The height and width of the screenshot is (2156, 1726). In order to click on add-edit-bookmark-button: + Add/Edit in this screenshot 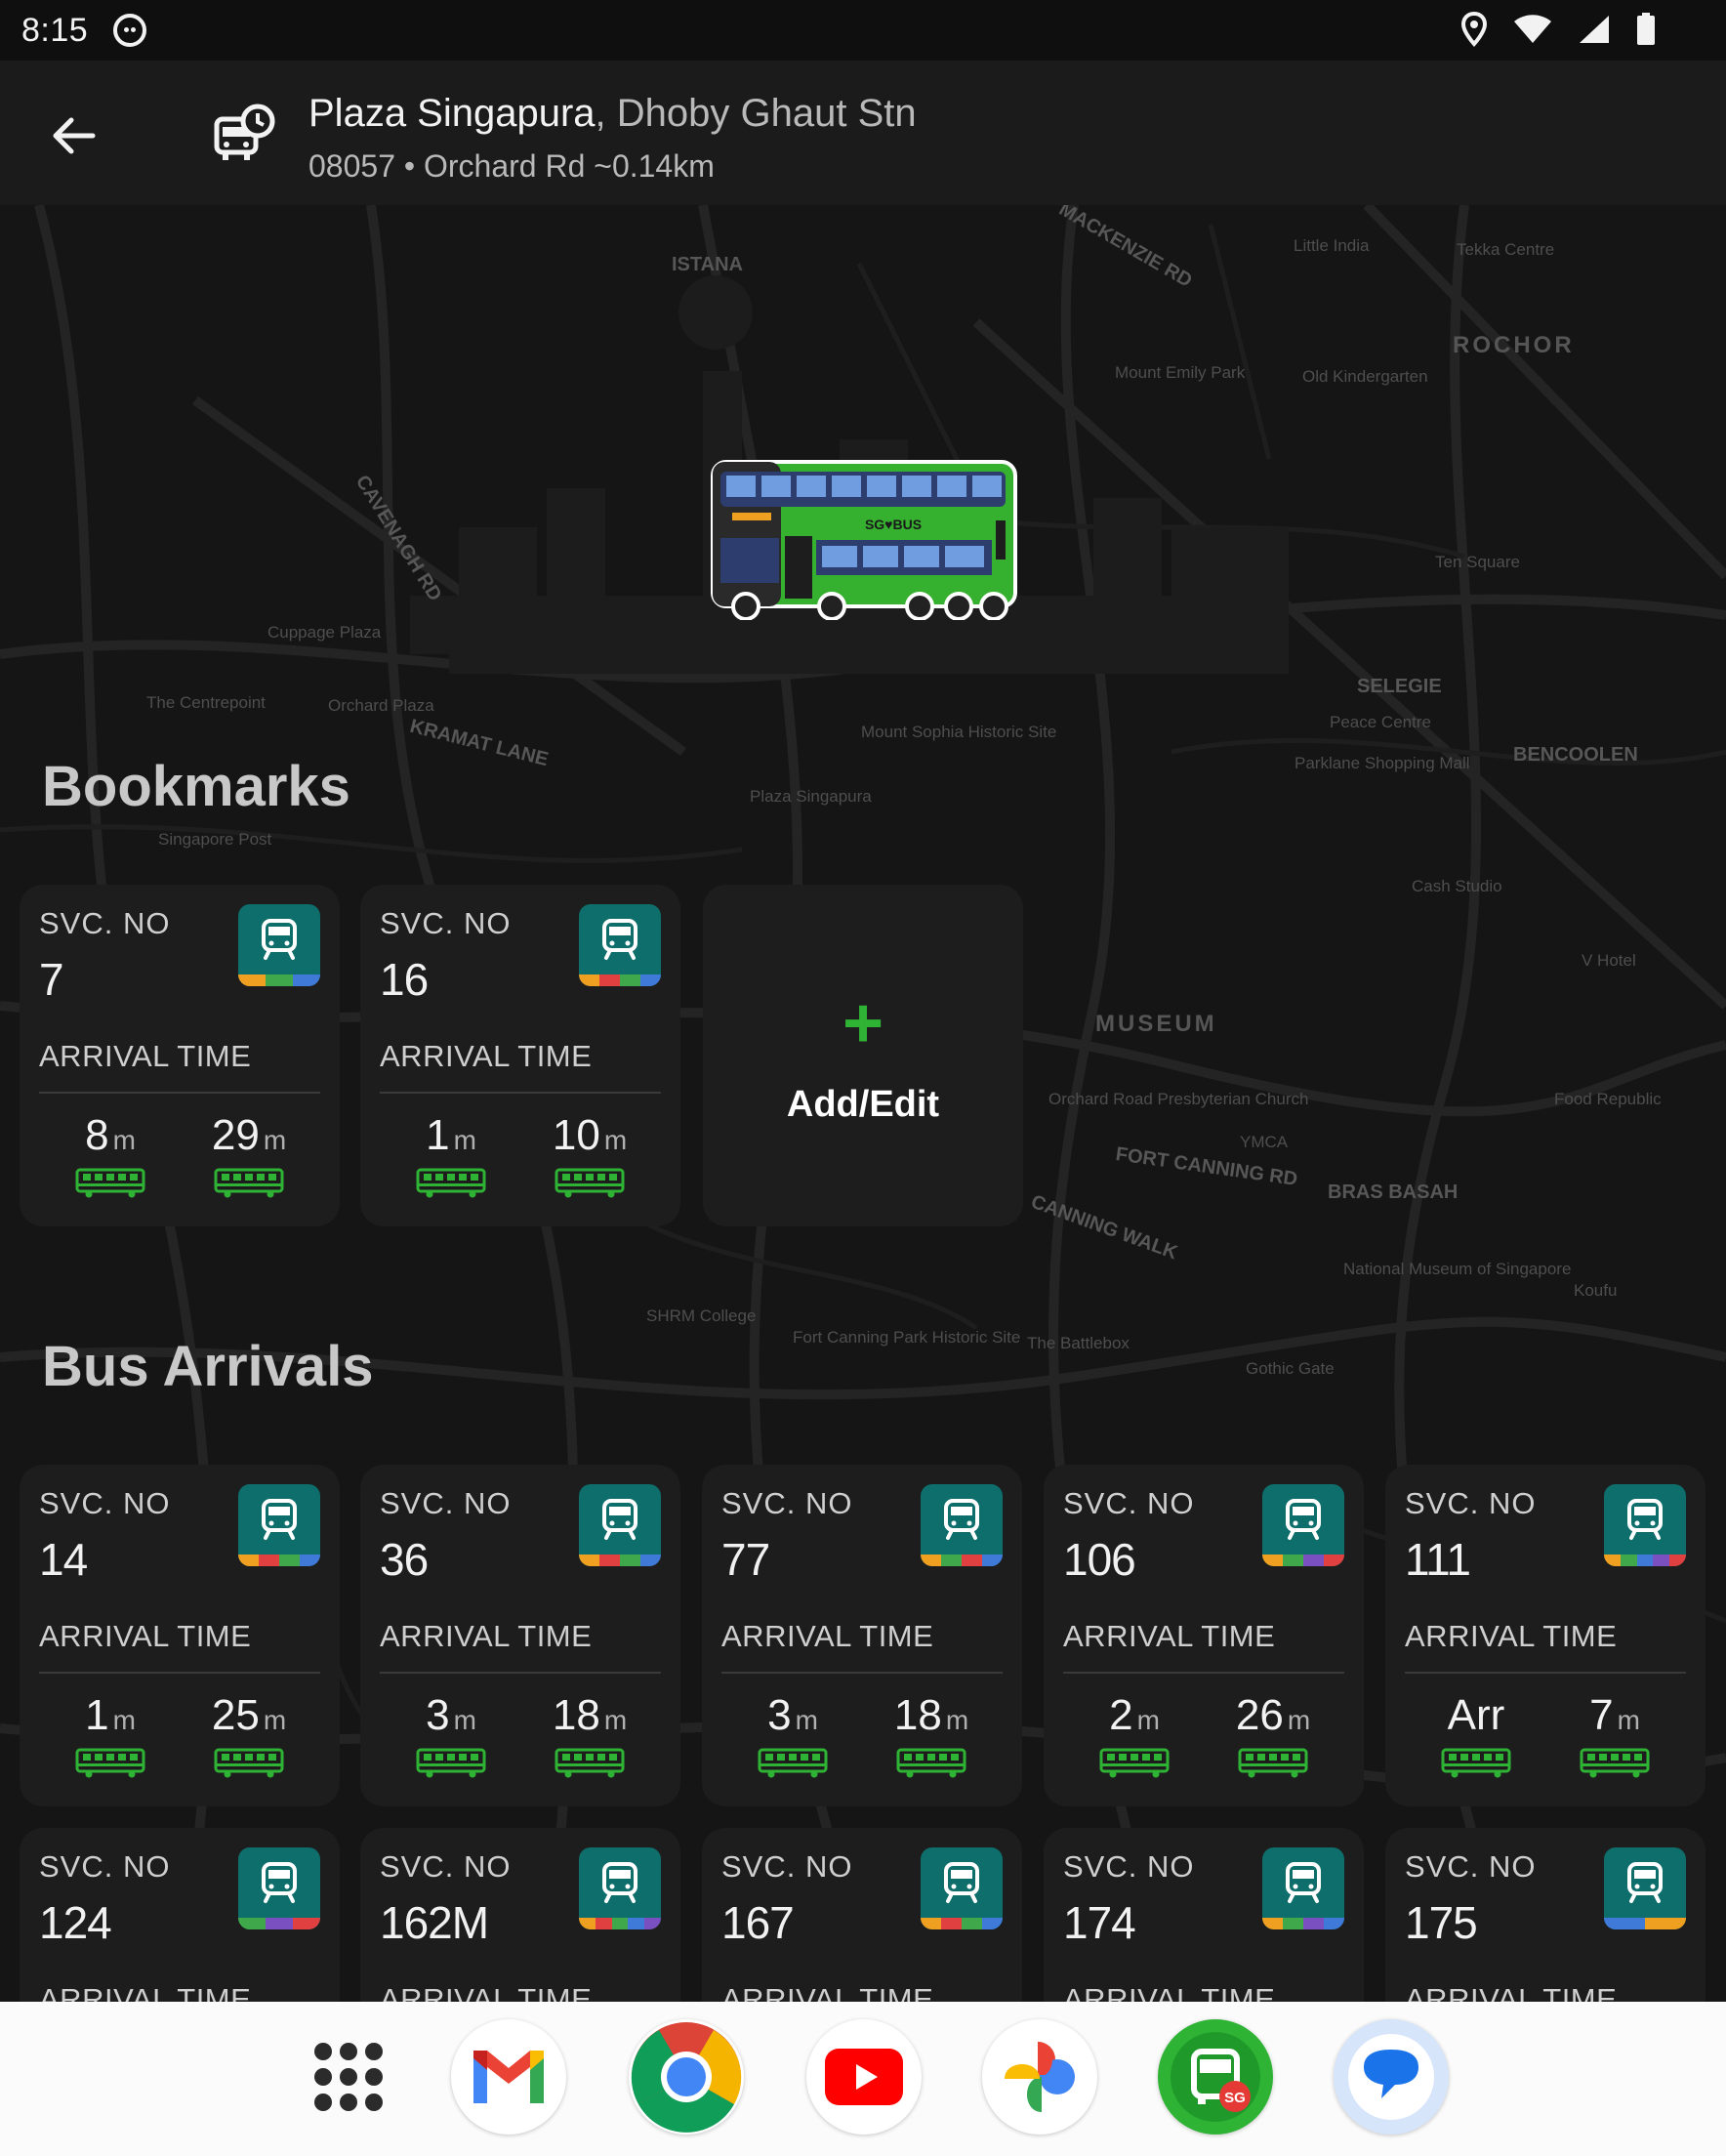, I will do `click(863, 1056)`.